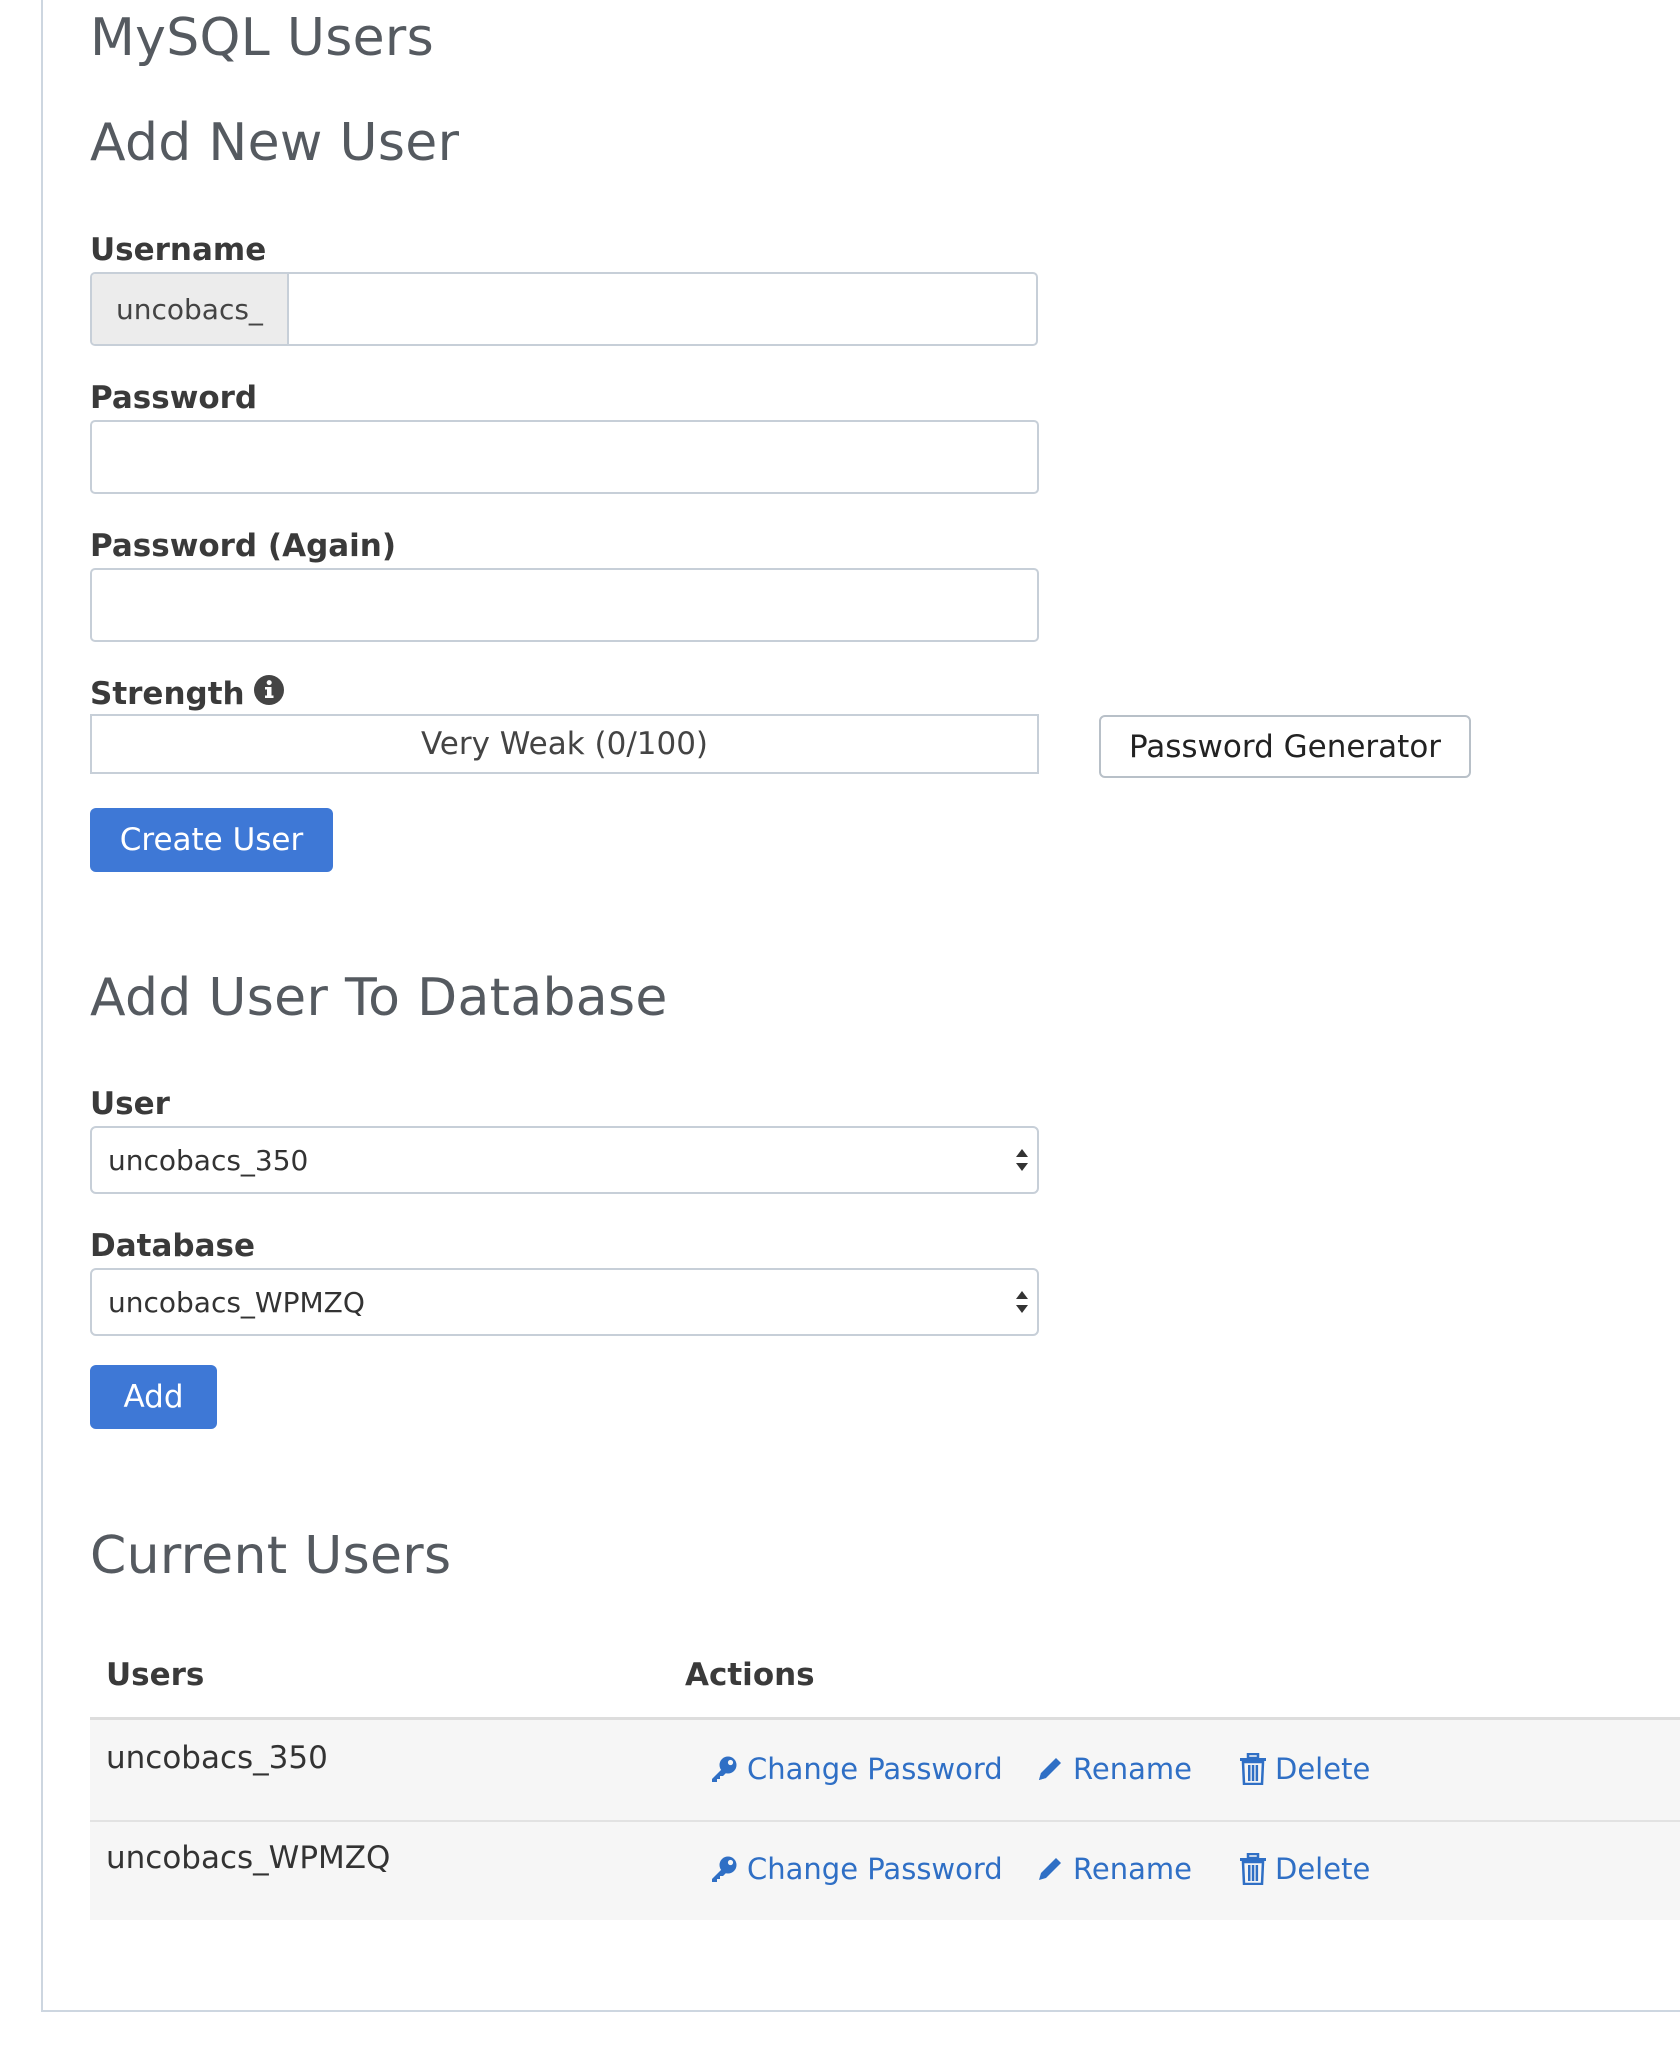 Image resolution: width=1680 pixels, height=2048 pixels. Describe the element at coordinates (167, 694) in the screenshot. I see `strength-label: Strength` at that location.